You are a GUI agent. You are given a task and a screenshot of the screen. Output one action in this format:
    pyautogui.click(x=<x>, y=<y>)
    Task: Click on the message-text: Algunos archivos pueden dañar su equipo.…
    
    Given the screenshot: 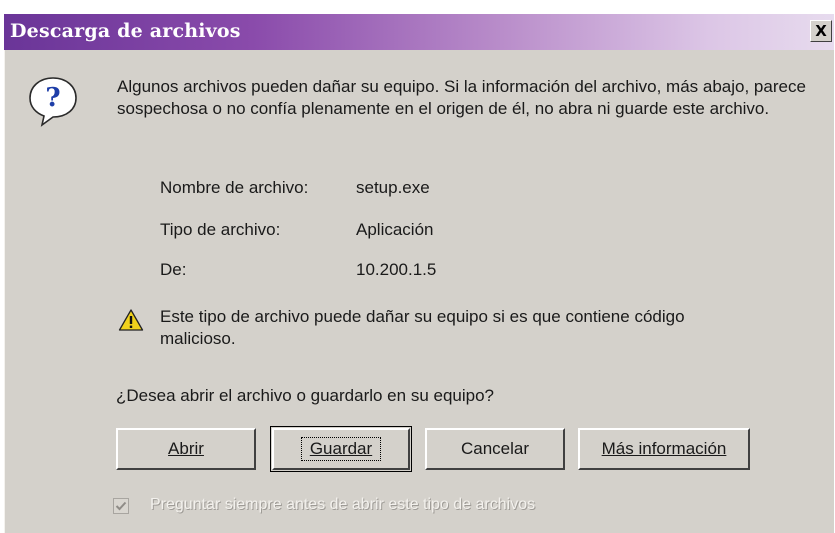 What is the action you would take?
    pyautogui.click(x=461, y=97)
    